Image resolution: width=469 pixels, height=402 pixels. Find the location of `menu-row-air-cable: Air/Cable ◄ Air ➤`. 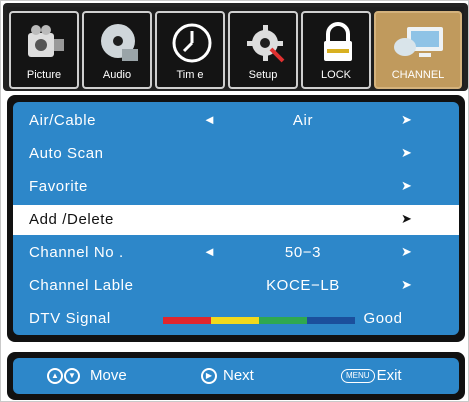

menu-row-air-cable: Air/Cable ◄ Air ➤ is located at coordinates (236, 121).